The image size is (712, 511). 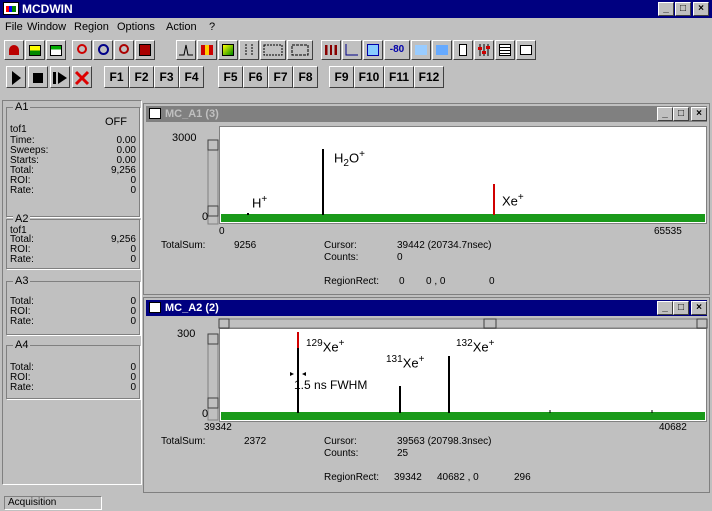 What do you see at coordinates (191, 77) in the screenshot?
I see `f4-button: F4` at bounding box center [191, 77].